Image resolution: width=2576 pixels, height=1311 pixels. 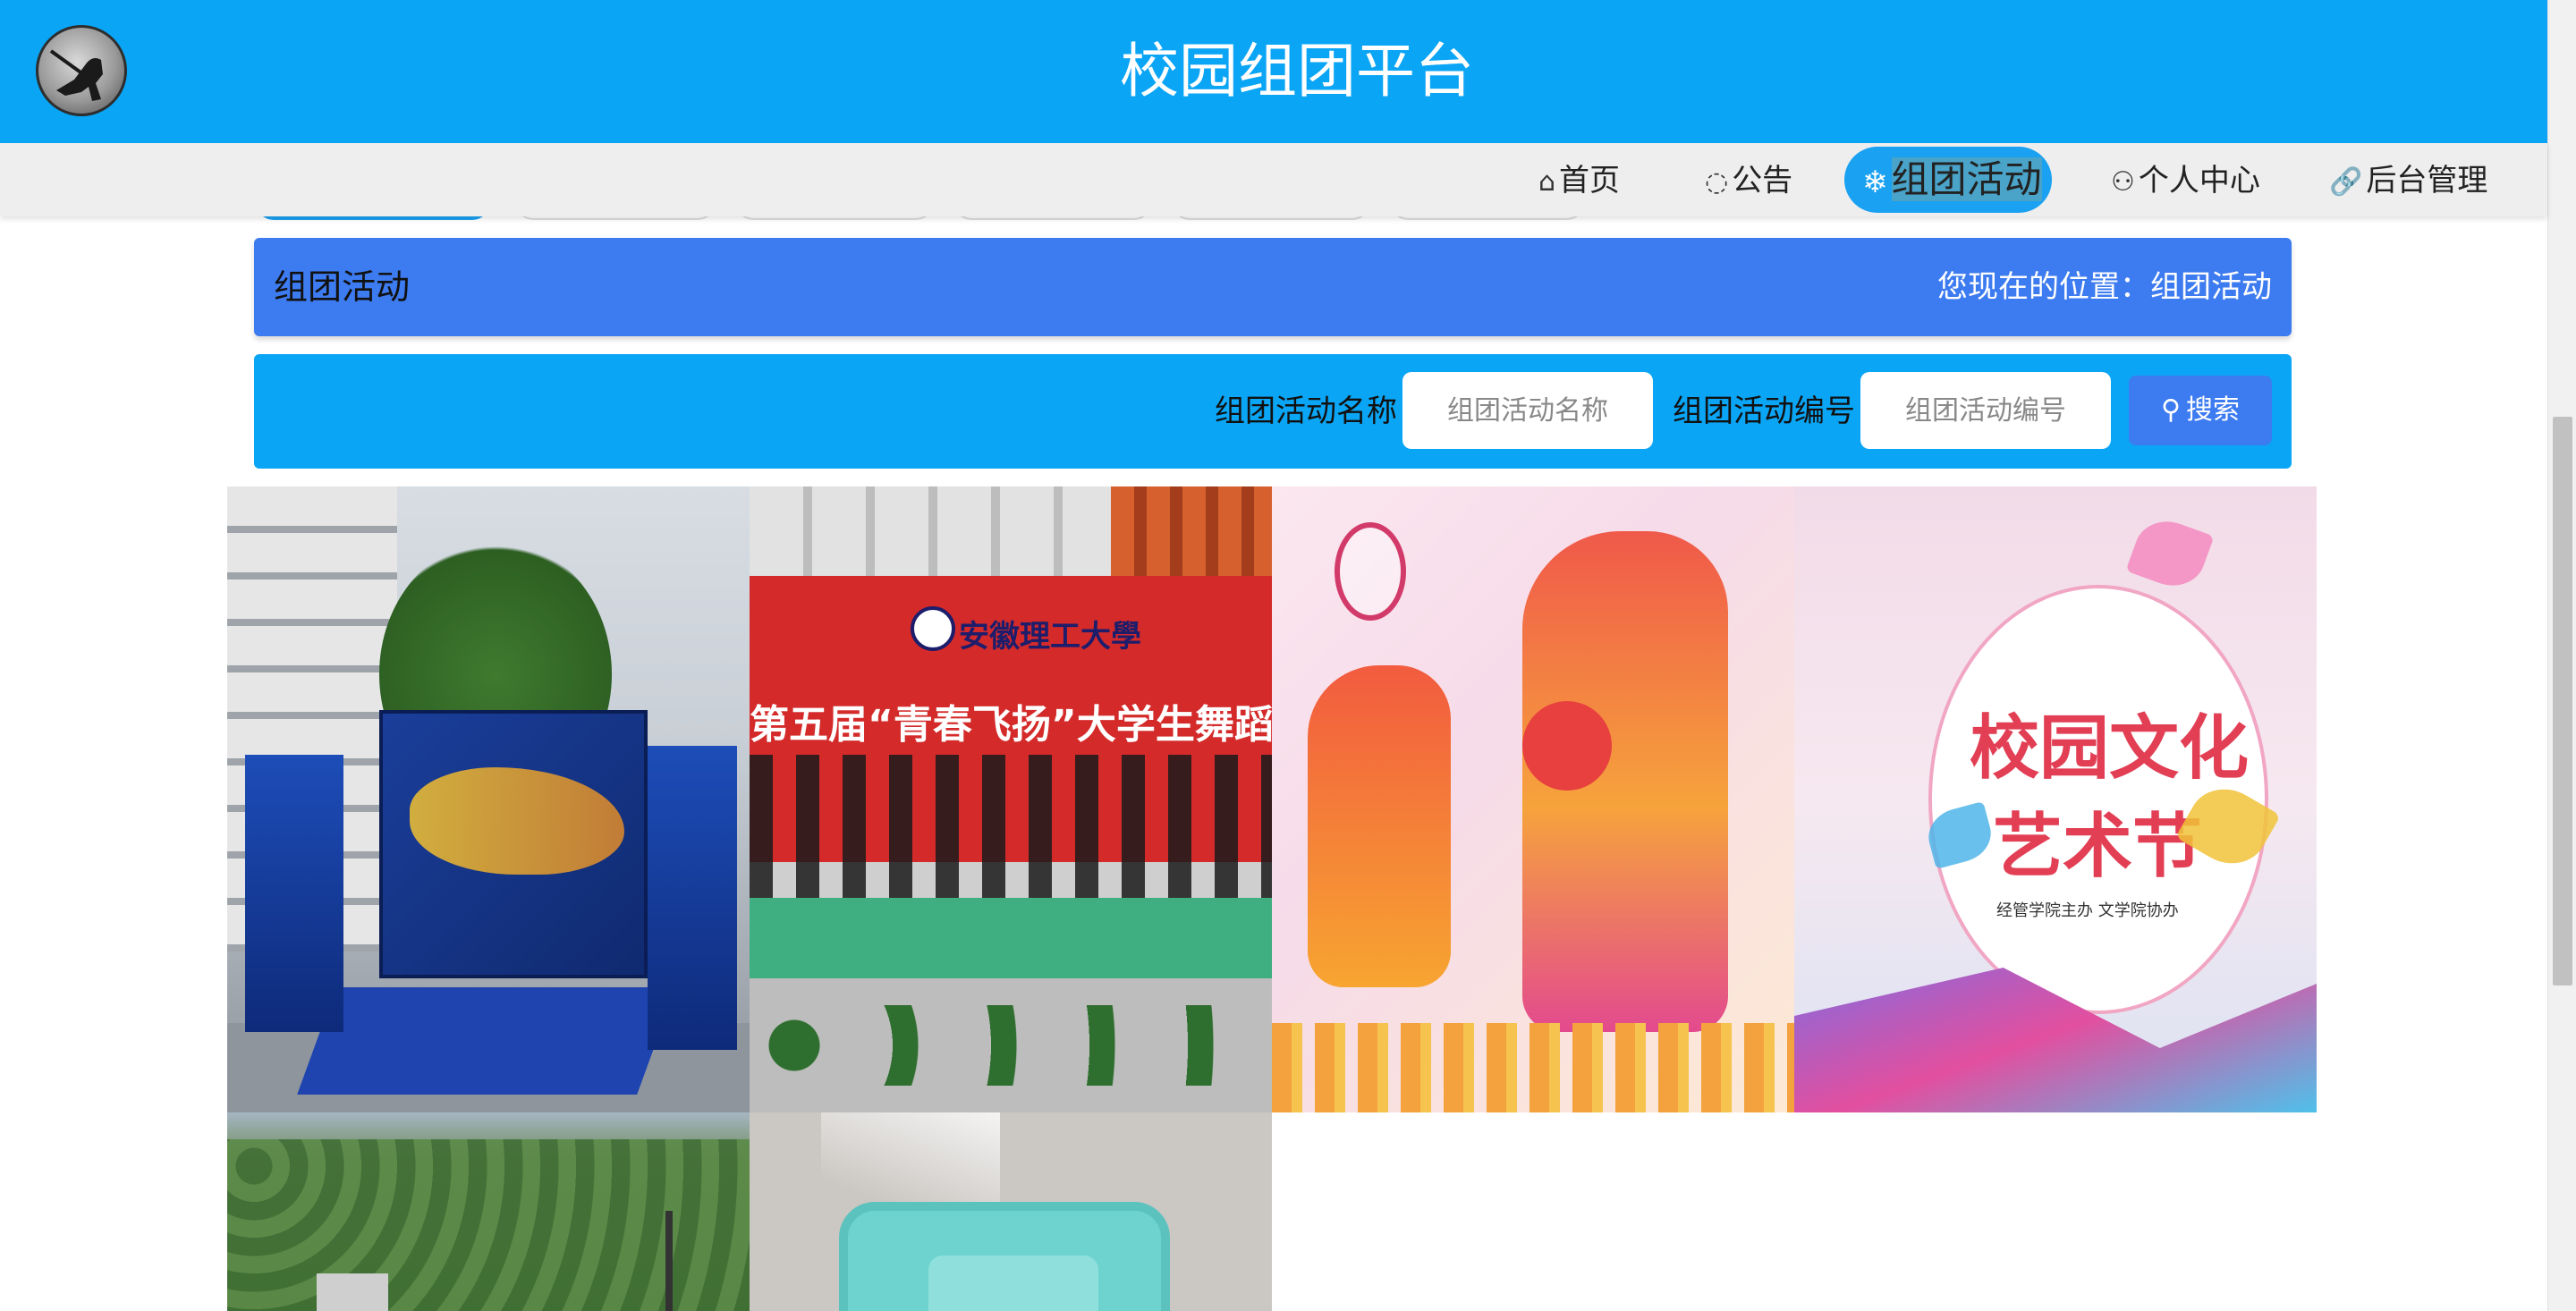 What do you see at coordinates (2123, 182) in the screenshot?
I see `user-icon: ⚇` at bounding box center [2123, 182].